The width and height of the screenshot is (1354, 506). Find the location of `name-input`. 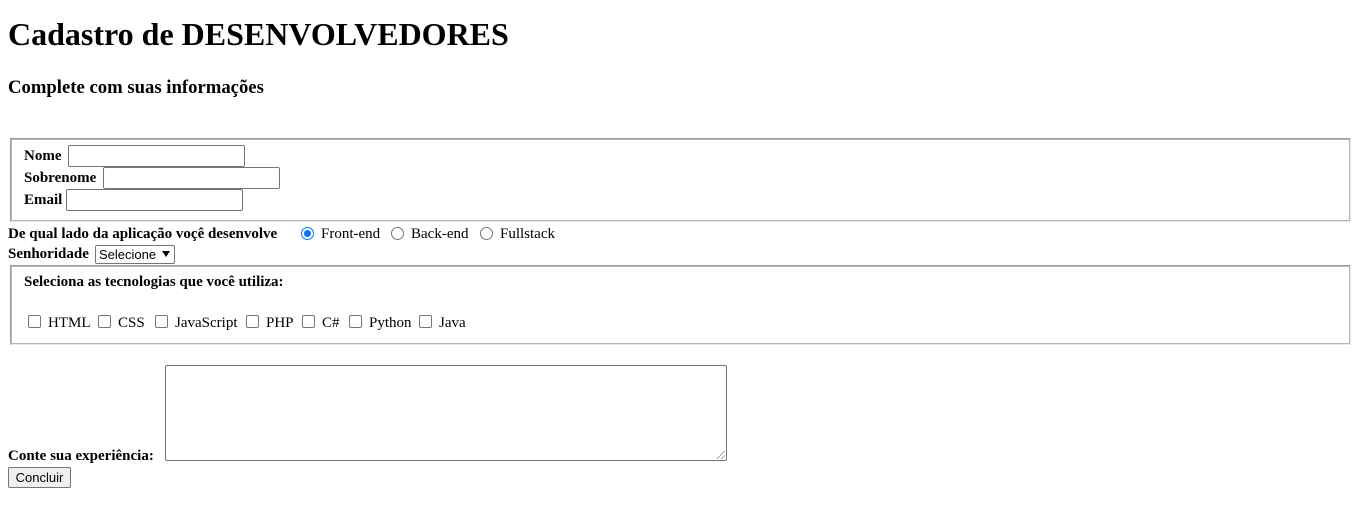

name-input is located at coordinates (156, 156).